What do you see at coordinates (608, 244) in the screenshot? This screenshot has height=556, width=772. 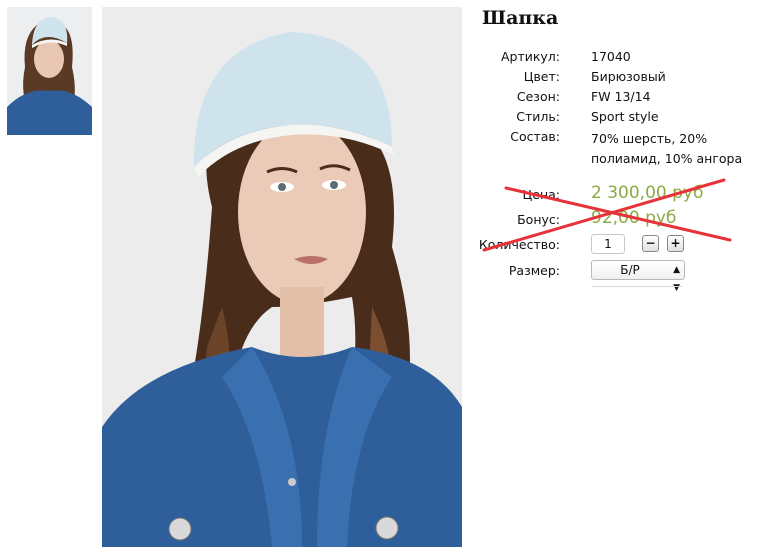 I see `quantity-input: 1` at bounding box center [608, 244].